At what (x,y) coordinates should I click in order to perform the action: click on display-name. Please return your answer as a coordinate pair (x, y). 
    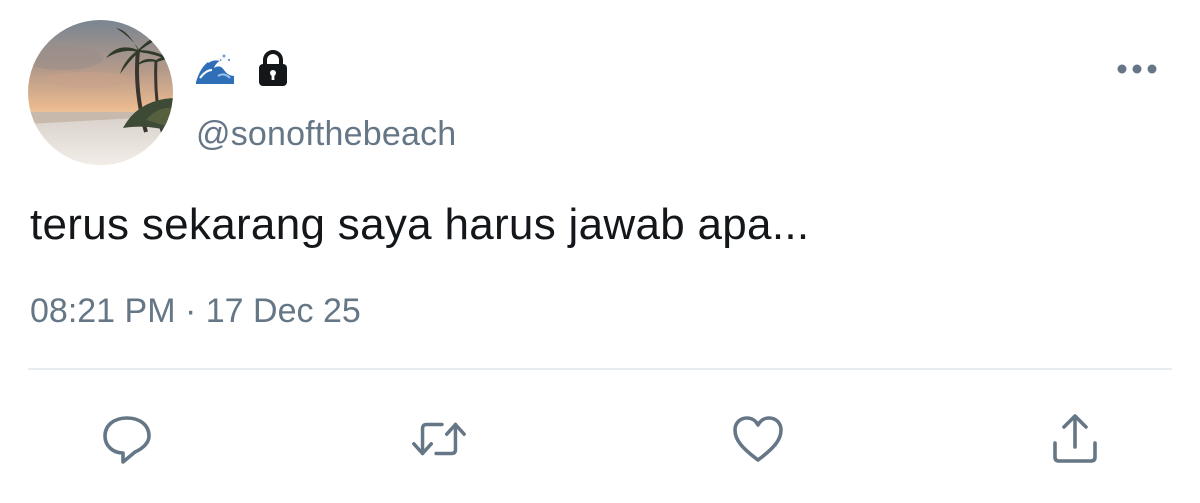
    Looking at the image, I should click on (243, 68).